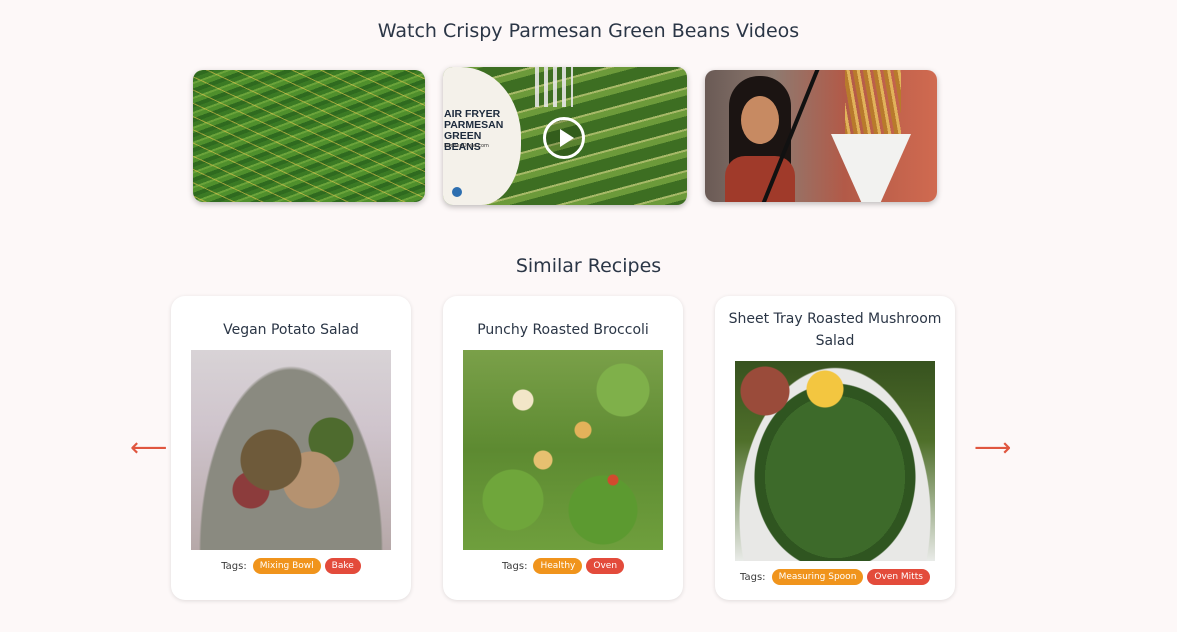 The height and width of the screenshot is (632, 1177). What do you see at coordinates (554, 87) in the screenshot?
I see `fork-image` at bounding box center [554, 87].